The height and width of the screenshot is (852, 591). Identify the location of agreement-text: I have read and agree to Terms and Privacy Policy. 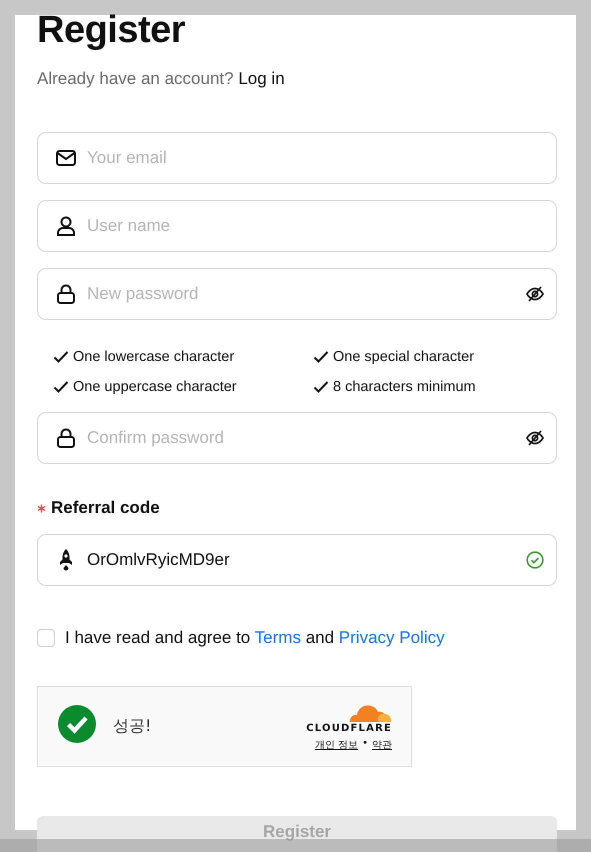
(255, 638).